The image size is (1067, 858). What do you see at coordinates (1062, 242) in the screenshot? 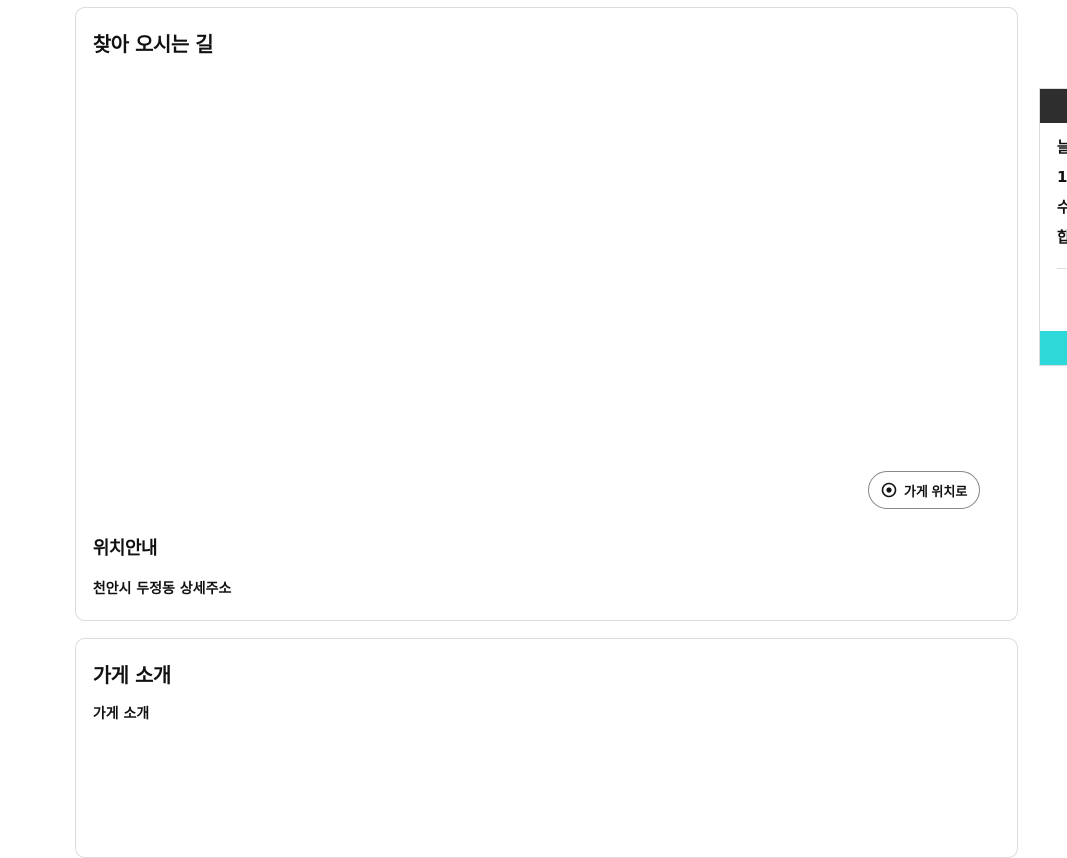
I see `side-panel-line: 합` at bounding box center [1062, 242].